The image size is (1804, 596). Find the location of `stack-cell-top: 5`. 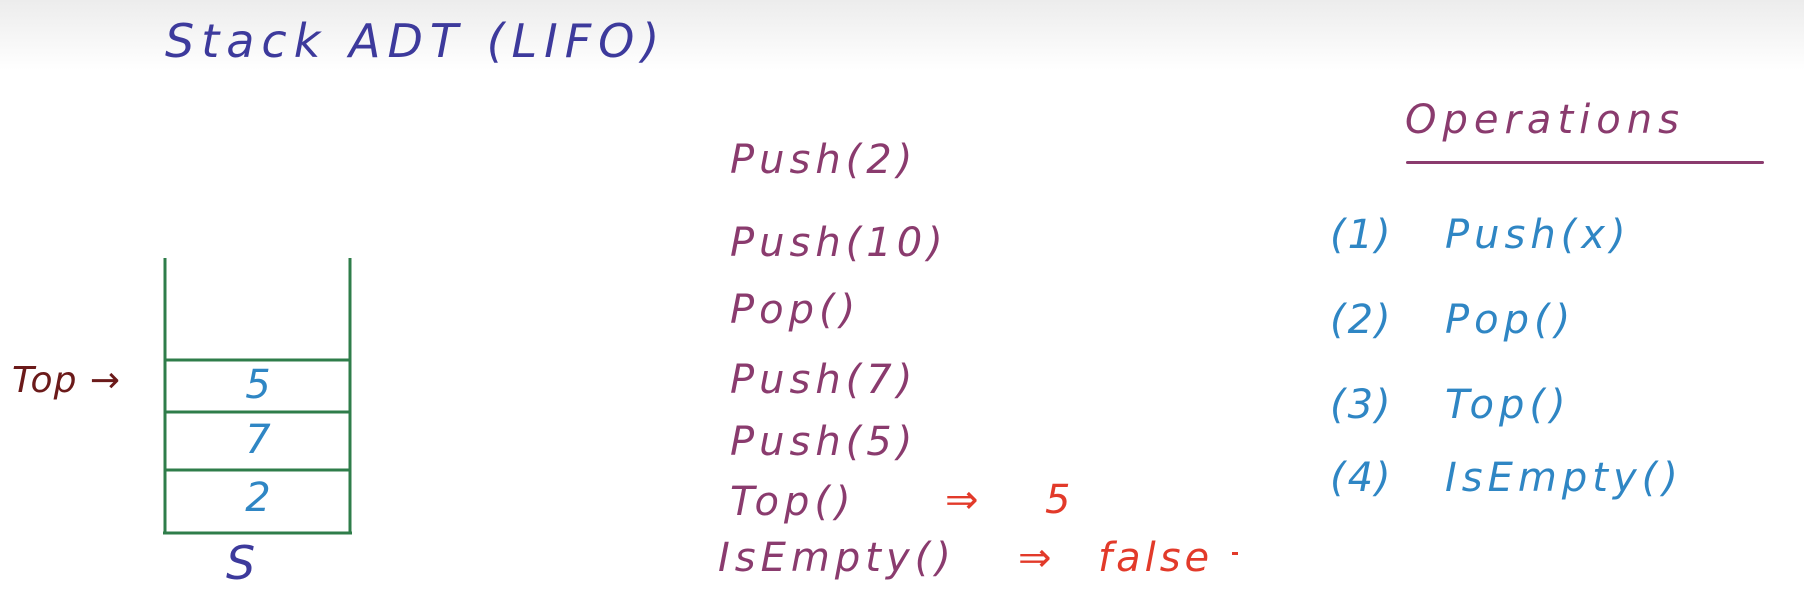

stack-cell-top: 5 is located at coordinates (258, 385).